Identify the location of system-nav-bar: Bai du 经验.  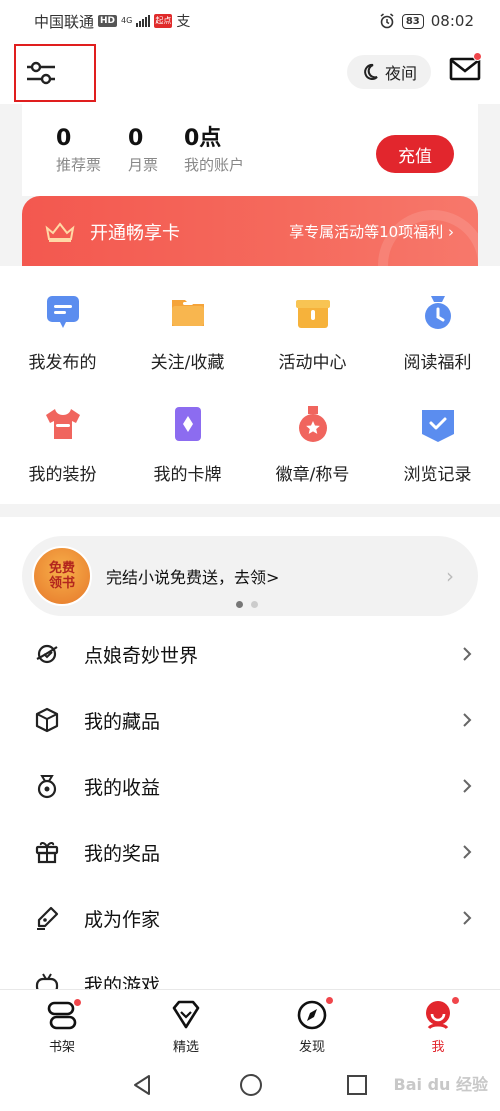
(250, 1085).